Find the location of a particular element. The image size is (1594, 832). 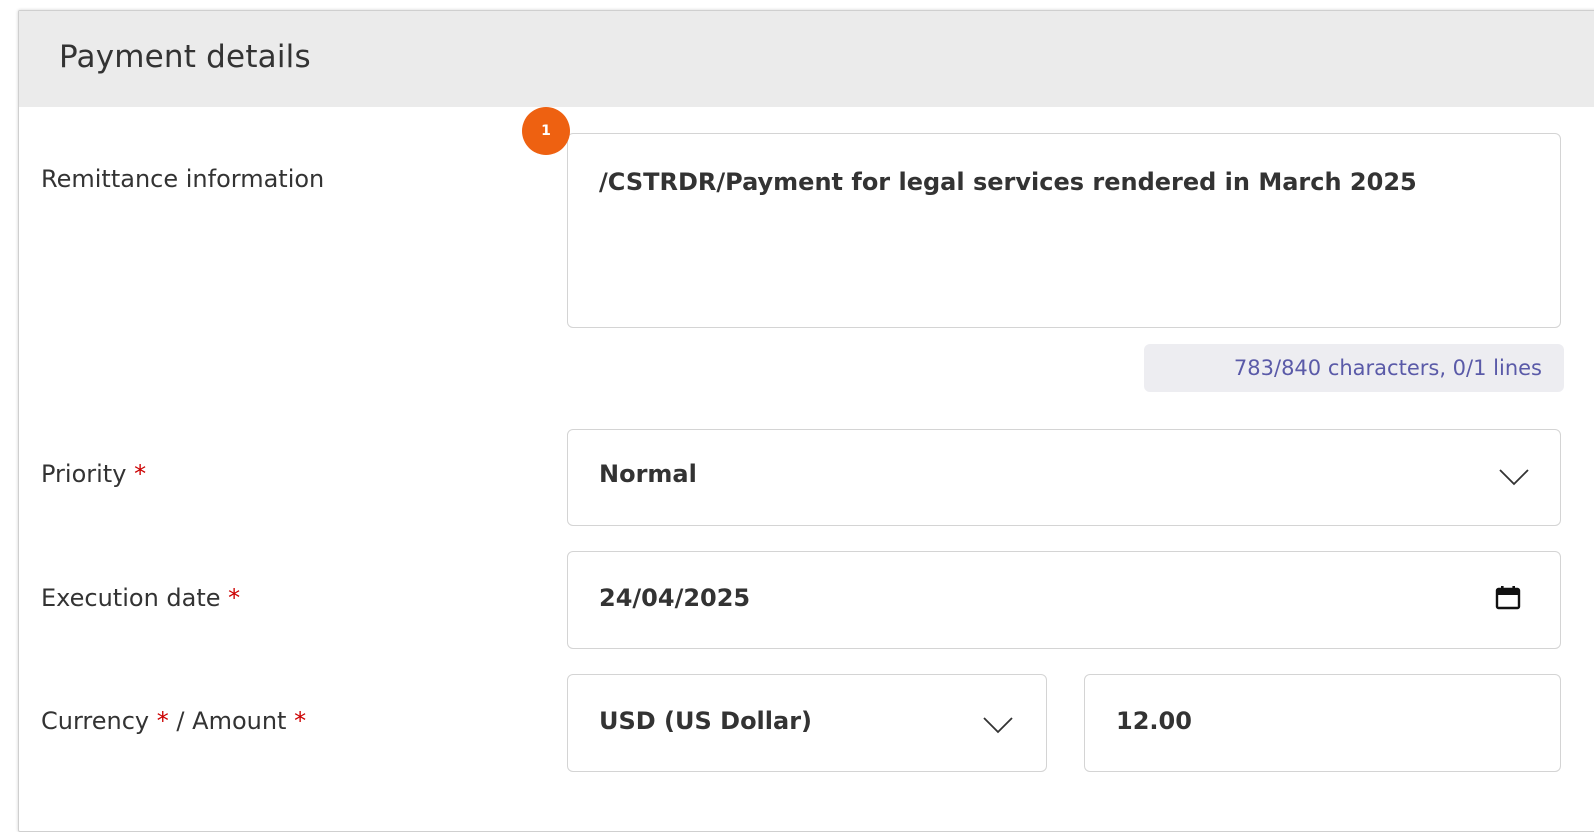

character-counter: 783/840 characters, 0/1 lines is located at coordinates (1354, 368).